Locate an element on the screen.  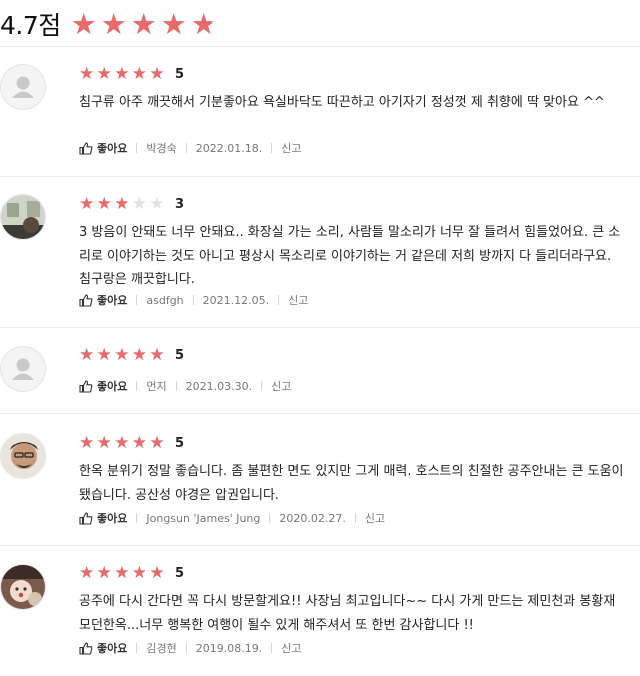
review-author: 먼지 is located at coordinates (156, 386).